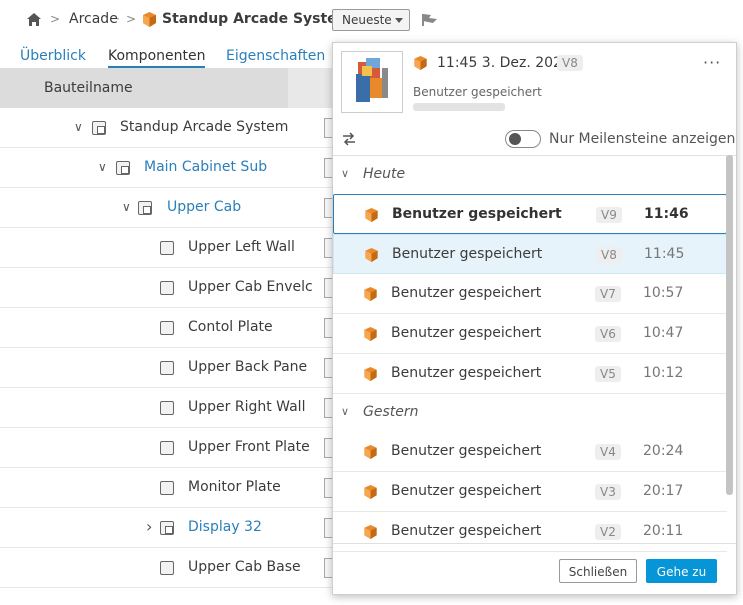  Describe the element at coordinates (166, 248) in the screenshot. I see `tree-row: Upper Left Wall` at that location.